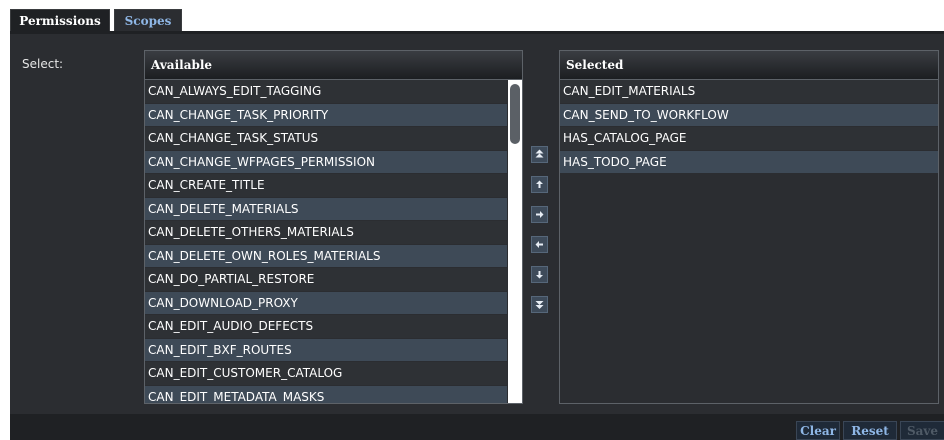 The image size is (944, 440). I want to click on move-bottom-button, so click(539, 304).